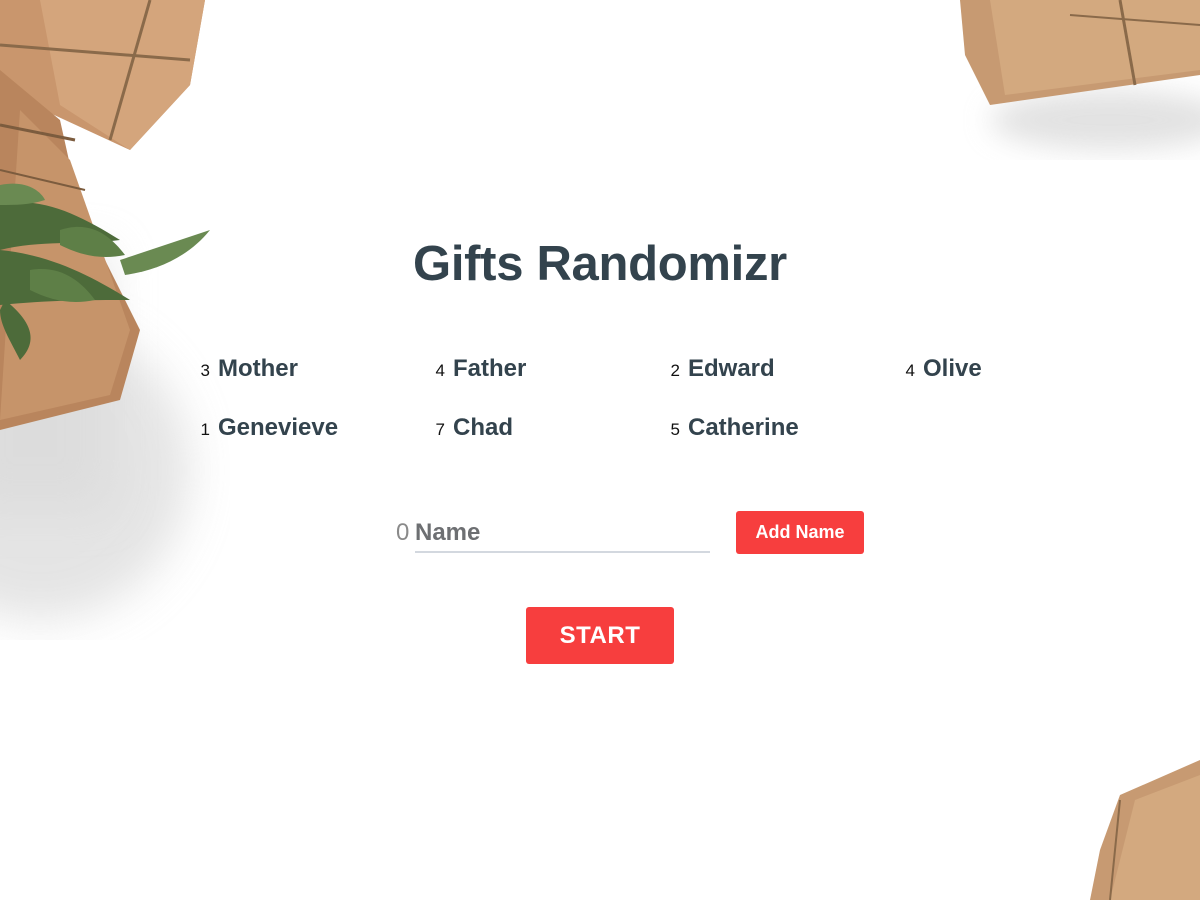  I want to click on participant-item: 3 Mother, so click(309, 374).